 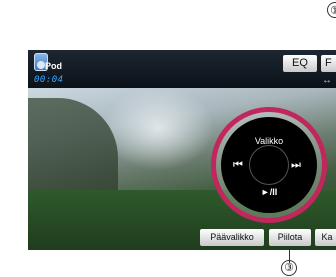 I want to click on playback-time: 00:04, so click(x=49, y=80).